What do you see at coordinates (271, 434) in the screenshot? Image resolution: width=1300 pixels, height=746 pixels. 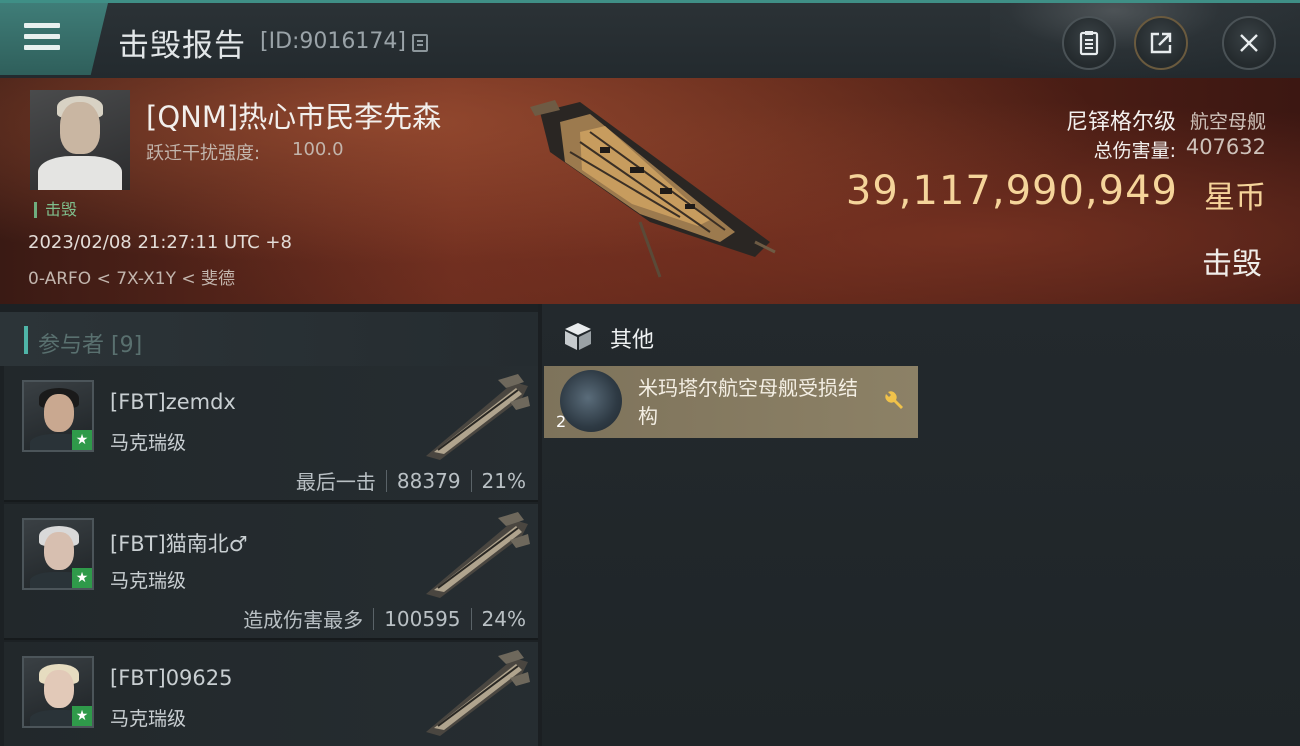 I see `participant-row: ★ [FBT]zemdx 马克瑞级 最后一击 88379 21%` at bounding box center [271, 434].